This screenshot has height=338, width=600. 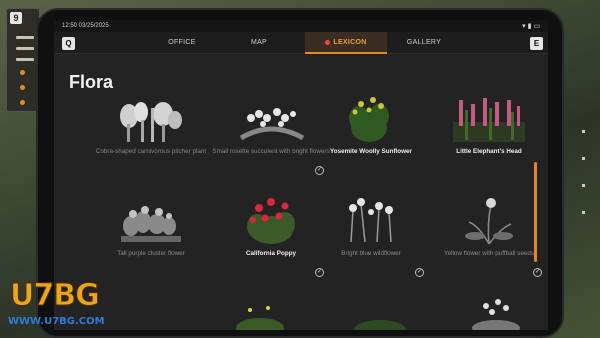 I want to click on tab-map: MAP, so click(x=259, y=43).